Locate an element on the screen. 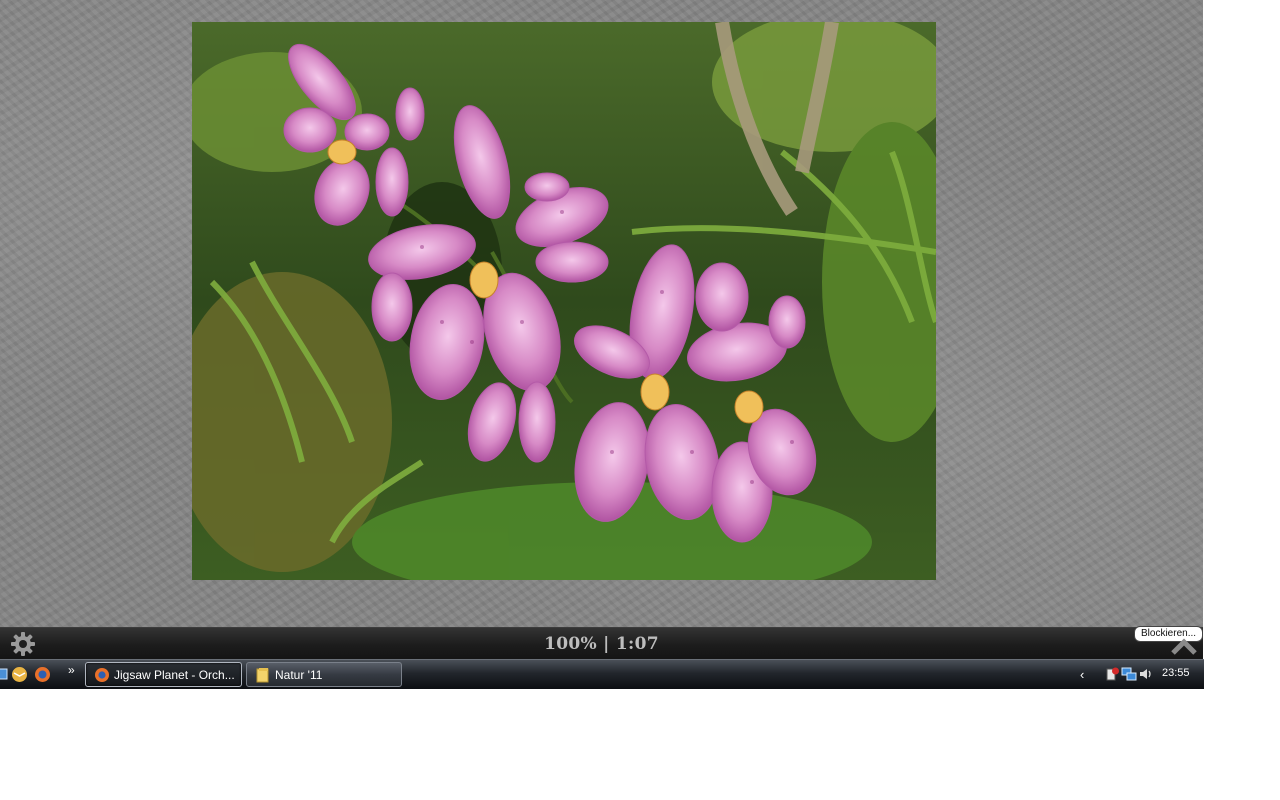 The height and width of the screenshot is (800, 1280). network-icon is located at coordinates (1129, 674).